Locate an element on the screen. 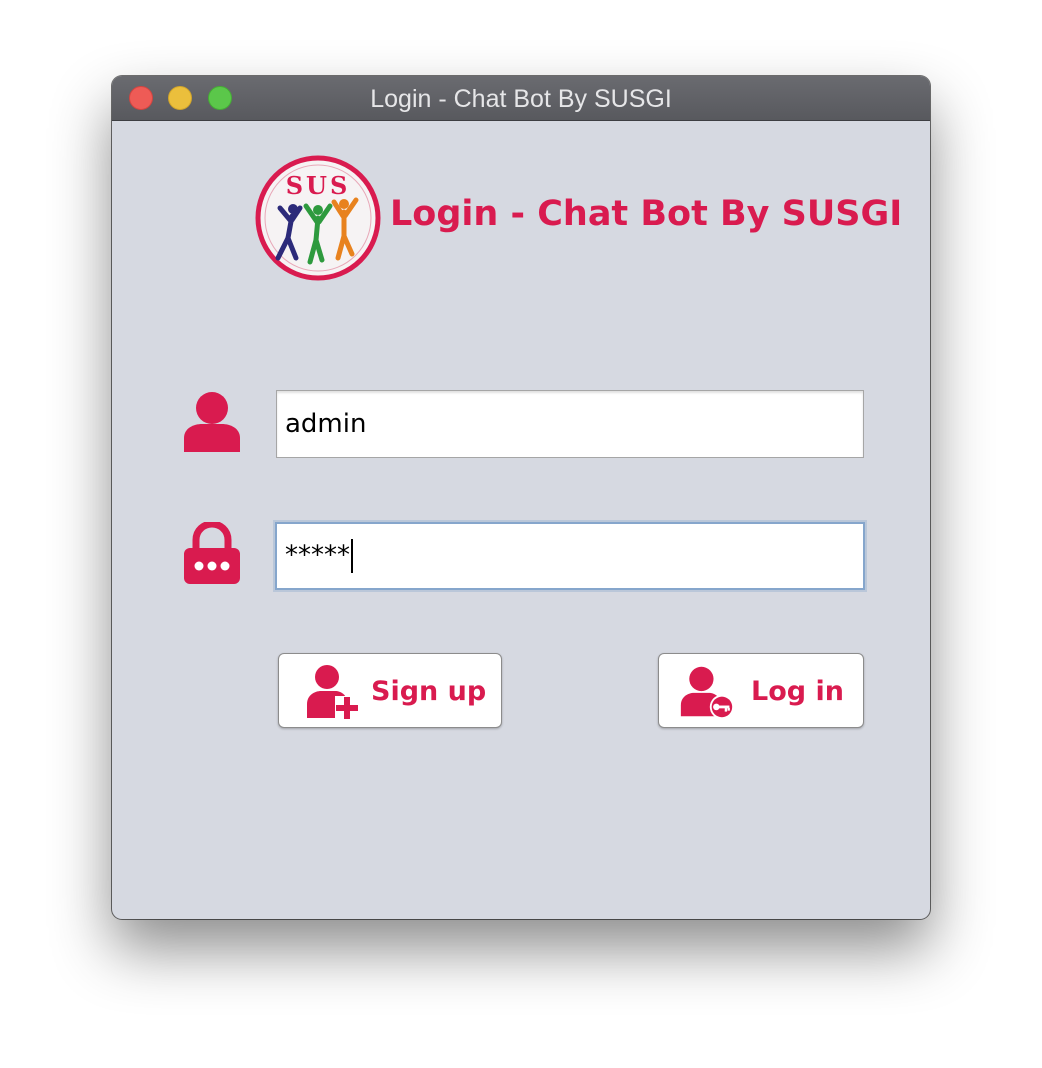 Image resolution: width=1042 pixels, height=1068 pixels. text-caret is located at coordinates (352, 556).